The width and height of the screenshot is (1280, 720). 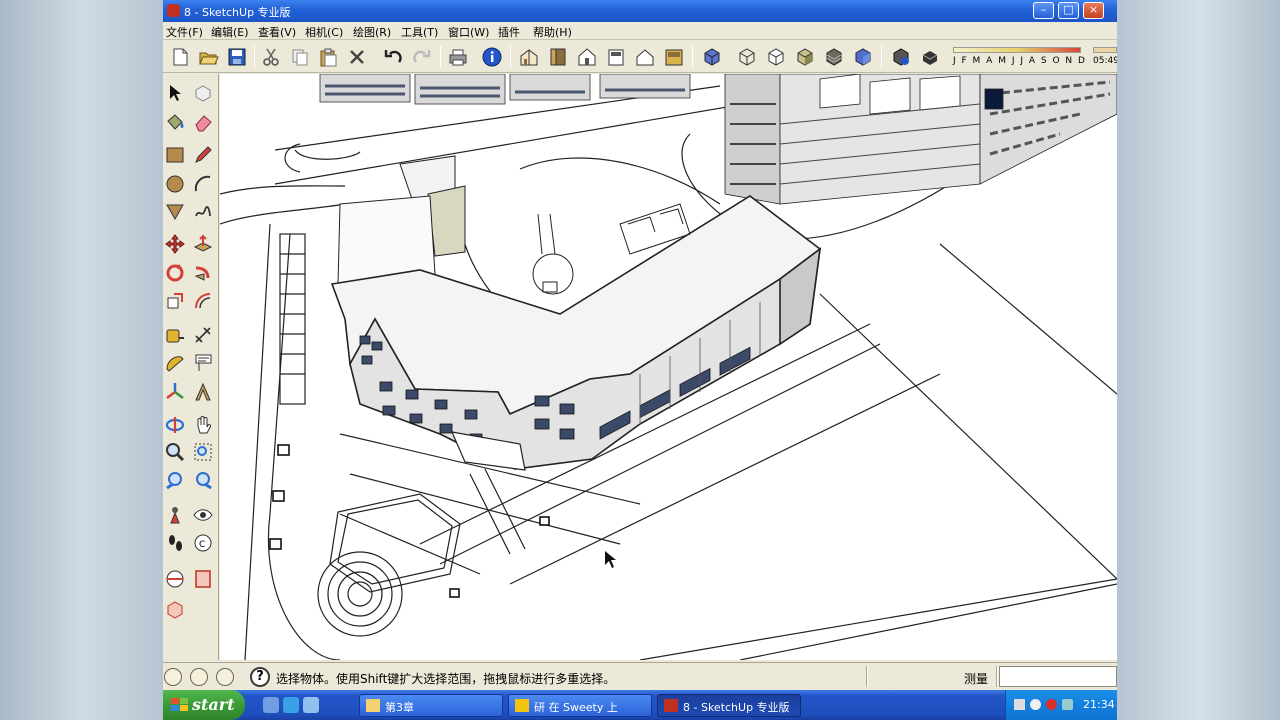 What do you see at coordinates (674, 57) in the screenshot?
I see `left-view-icon` at bounding box center [674, 57].